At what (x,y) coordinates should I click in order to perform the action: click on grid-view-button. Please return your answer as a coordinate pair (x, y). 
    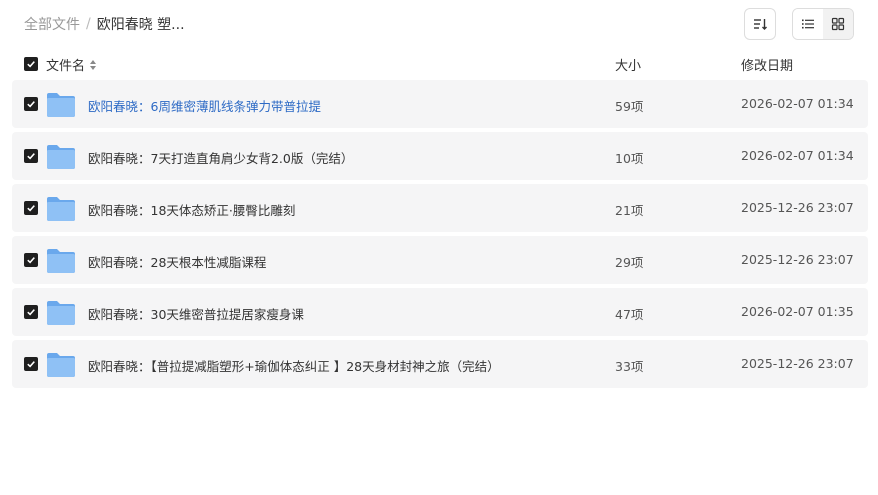
    Looking at the image, I should click on (838, 24).